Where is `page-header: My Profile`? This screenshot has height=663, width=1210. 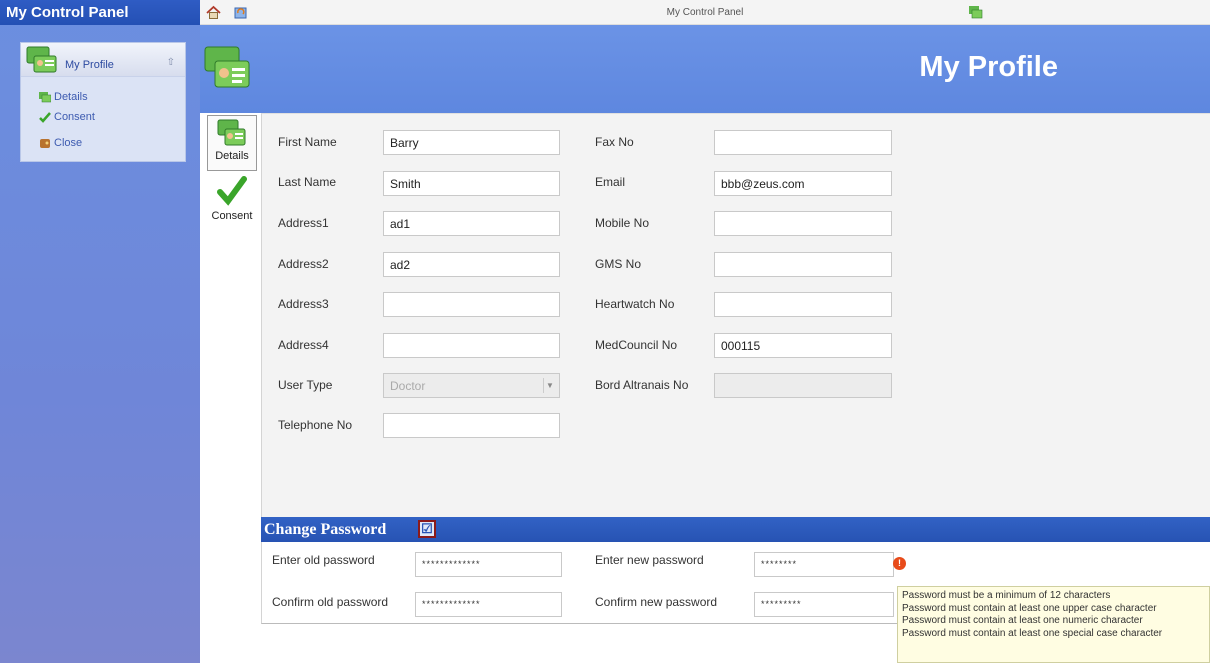 page-header: My Profile is located at coordinates (705, 69).